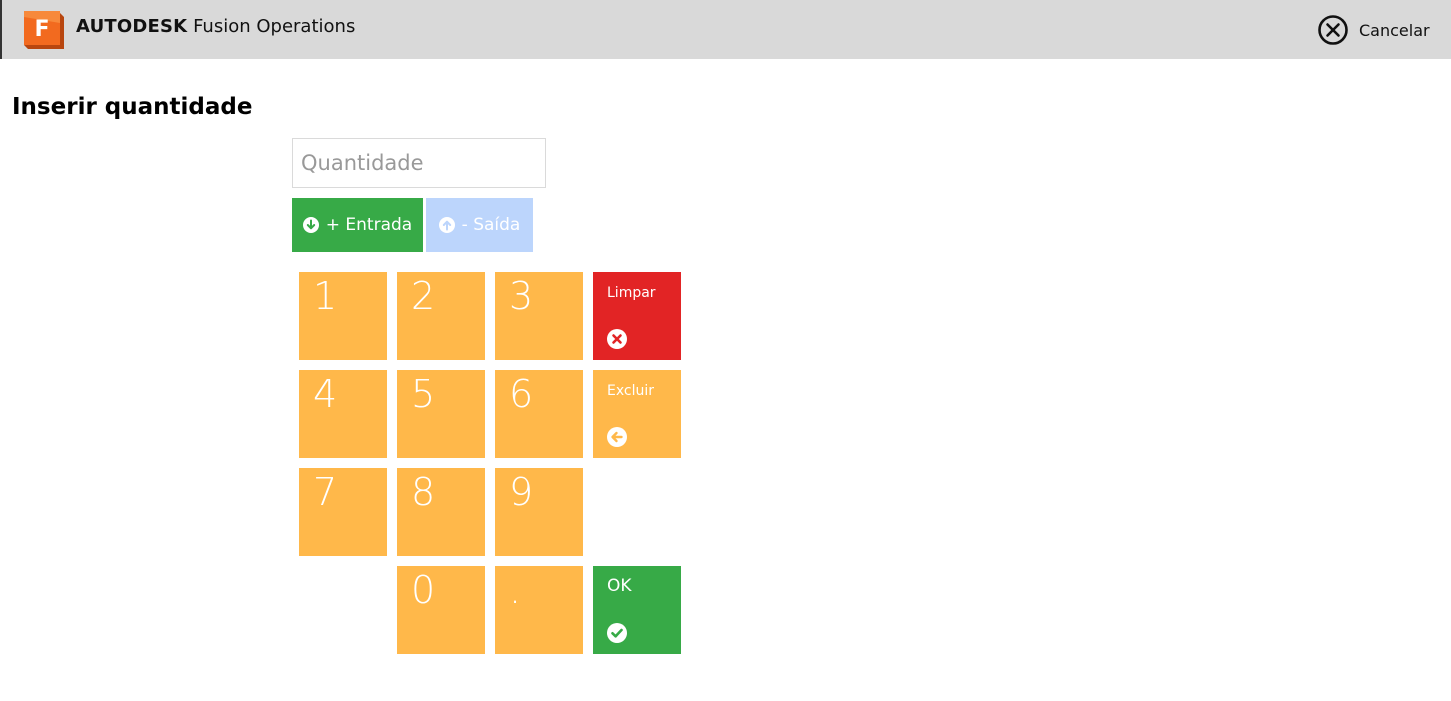 Image resolution: width=1451 pixels, height=701 pixels. I want to click on brand-title: AUTODESK Fusion Operations, so click(215, 27).